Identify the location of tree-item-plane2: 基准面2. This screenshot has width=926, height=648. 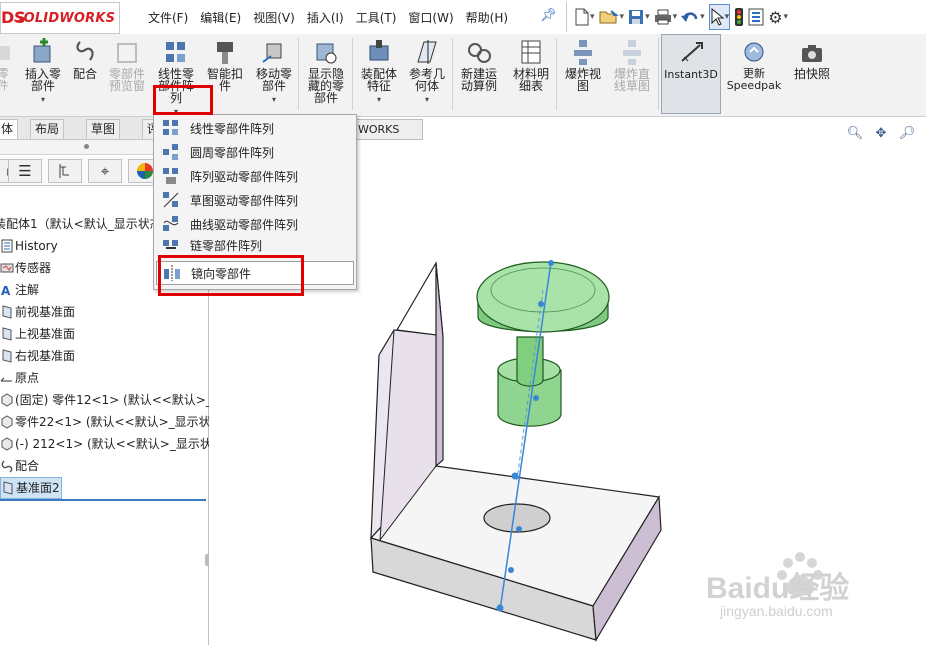
(31, 488).